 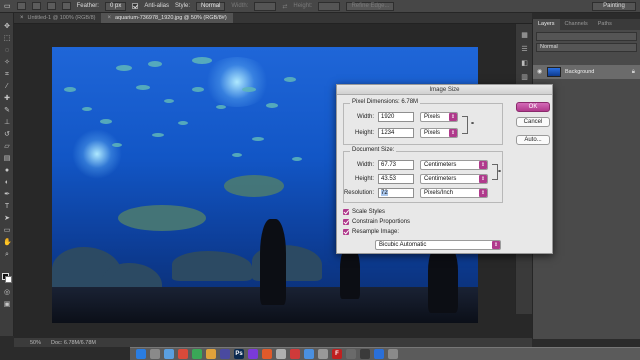 What do you see at coordinates (36, 6) in the screenshot?
I see `add-selection-button` at bounding box center [36, 6].